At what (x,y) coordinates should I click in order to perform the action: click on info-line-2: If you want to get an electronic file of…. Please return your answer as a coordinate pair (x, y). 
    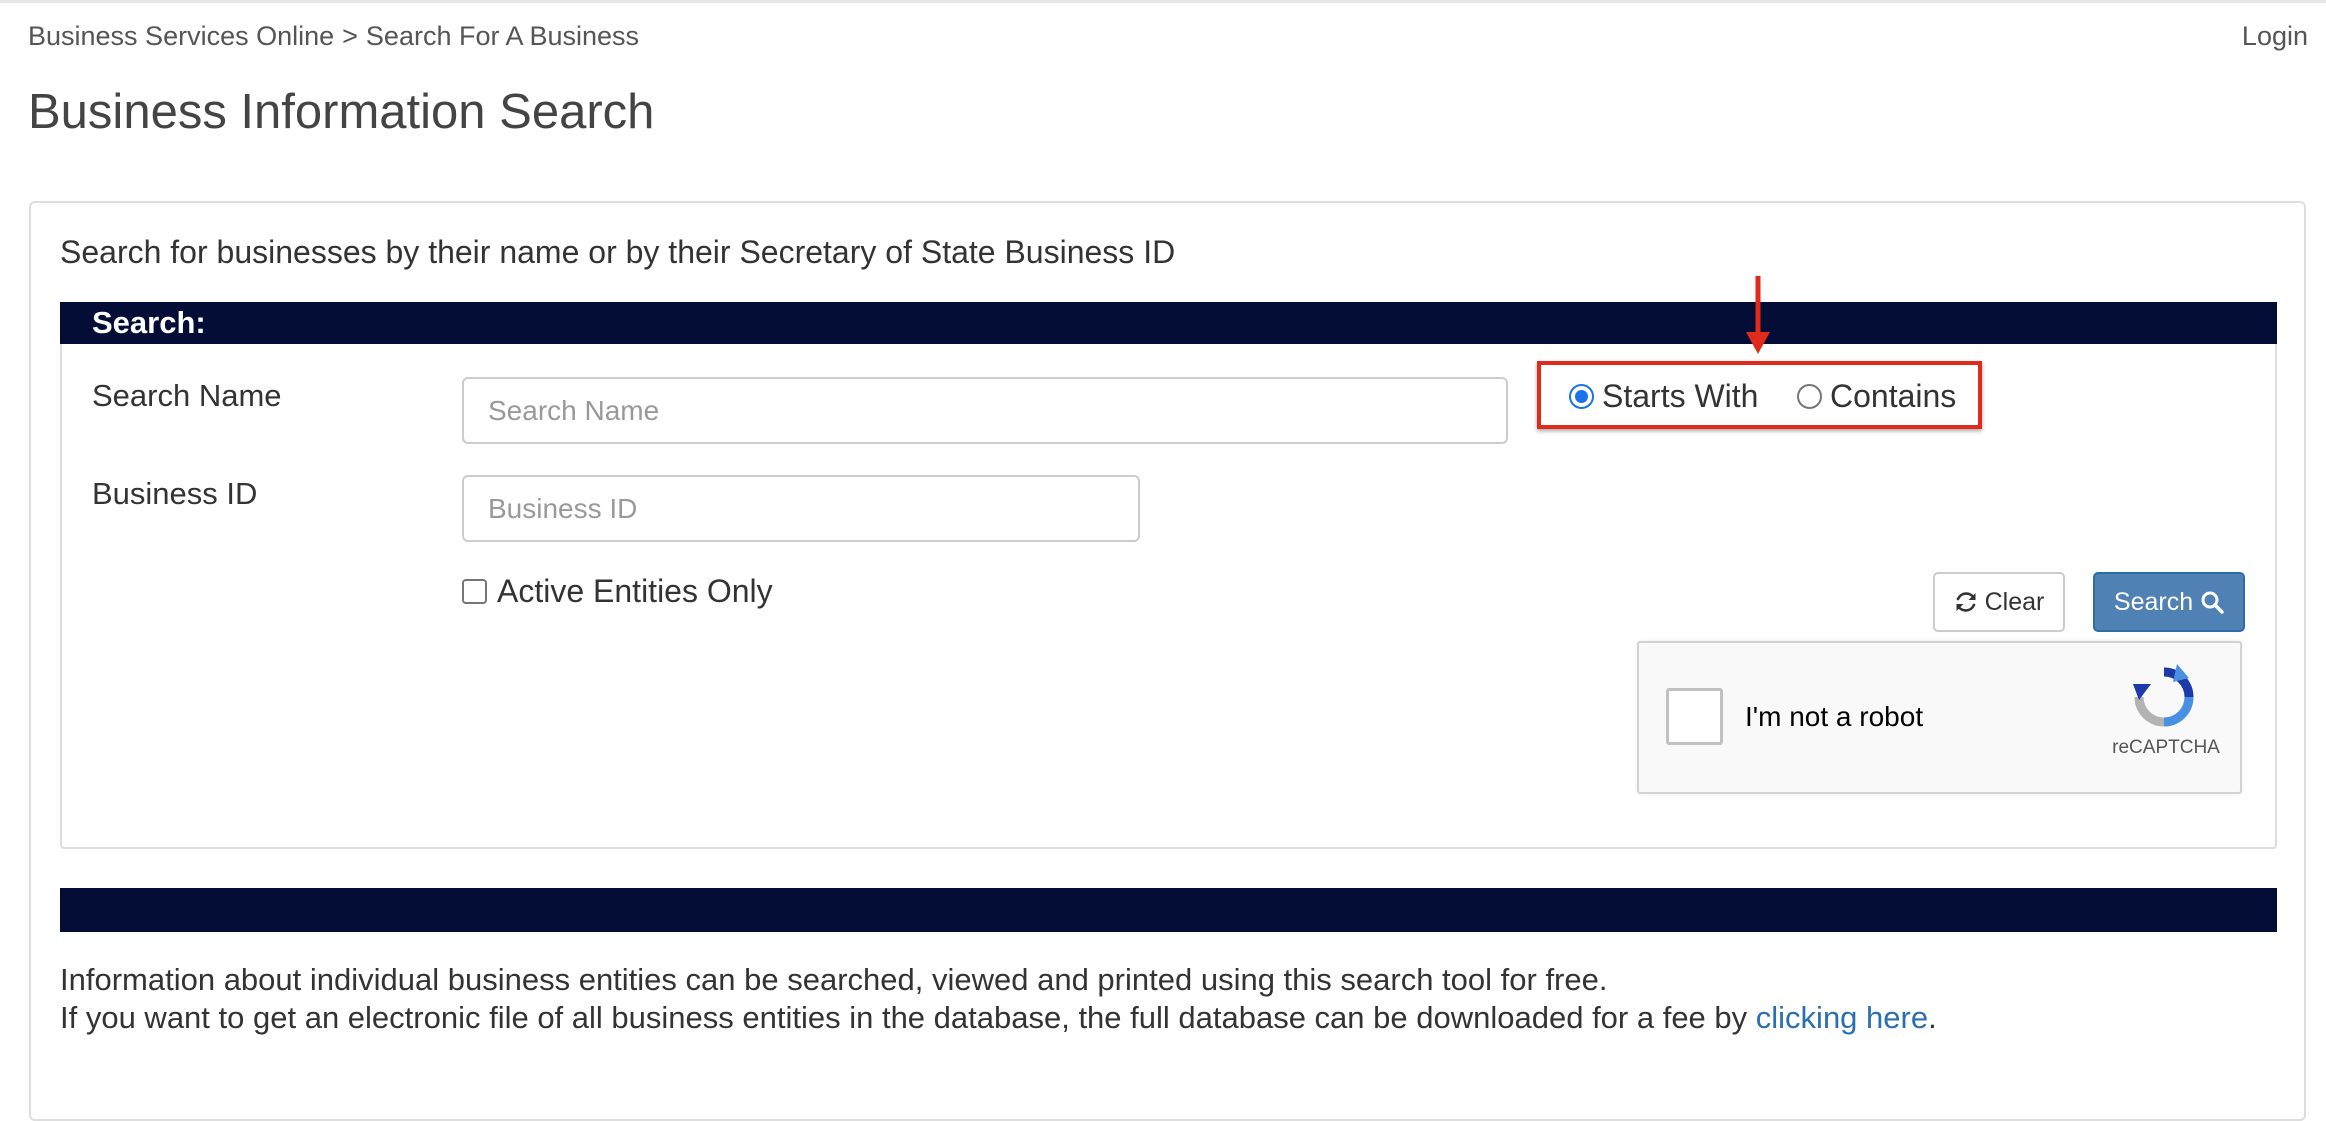
    Looking at the image, I should click on (998, 1018).